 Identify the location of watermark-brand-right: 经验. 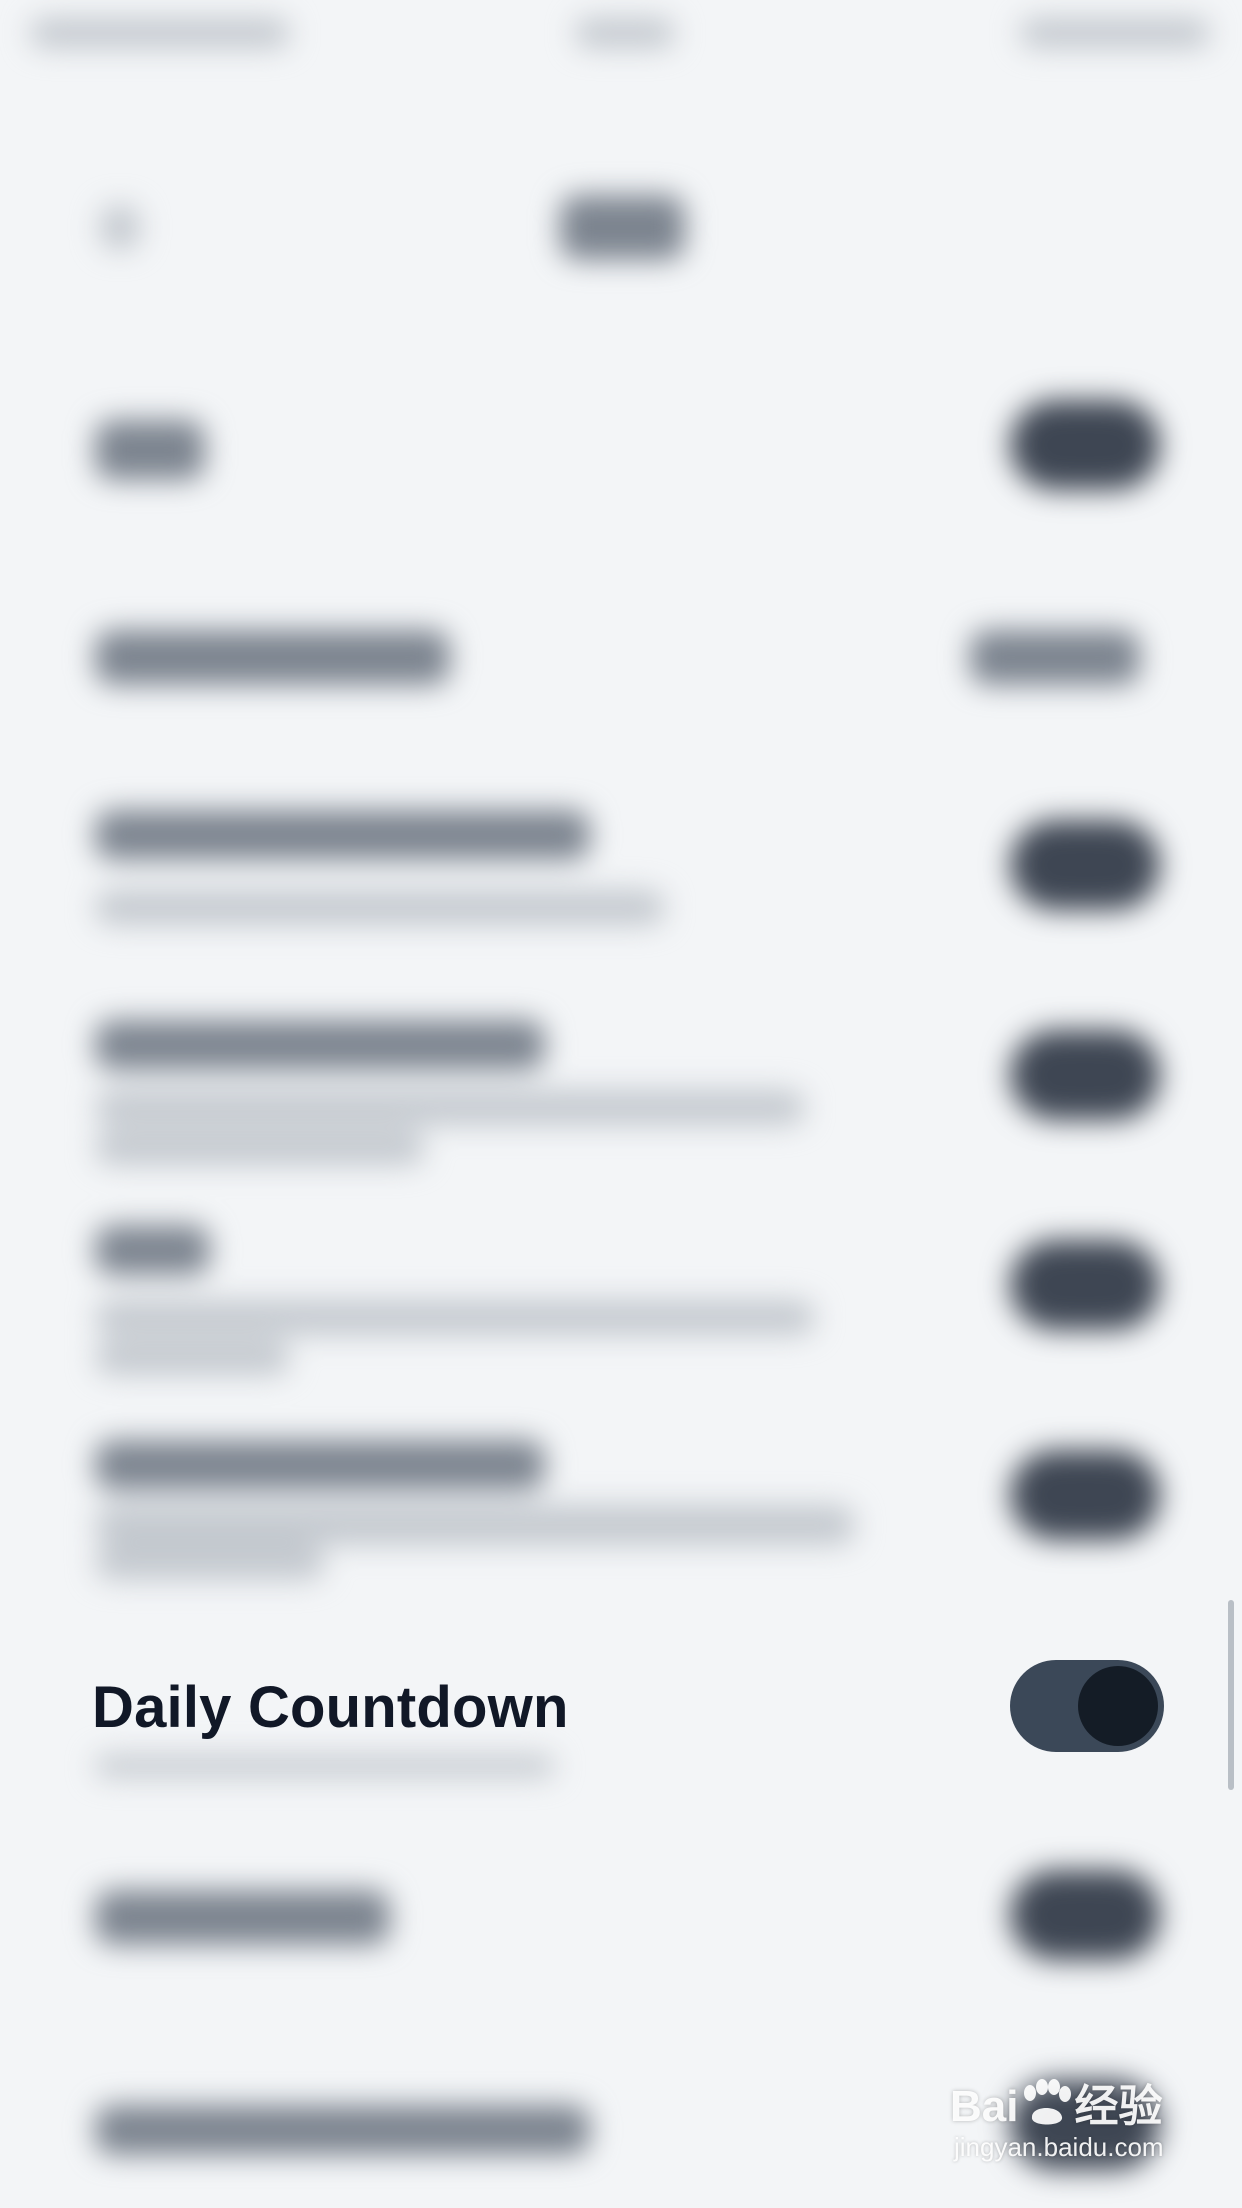
(1118, 2106).